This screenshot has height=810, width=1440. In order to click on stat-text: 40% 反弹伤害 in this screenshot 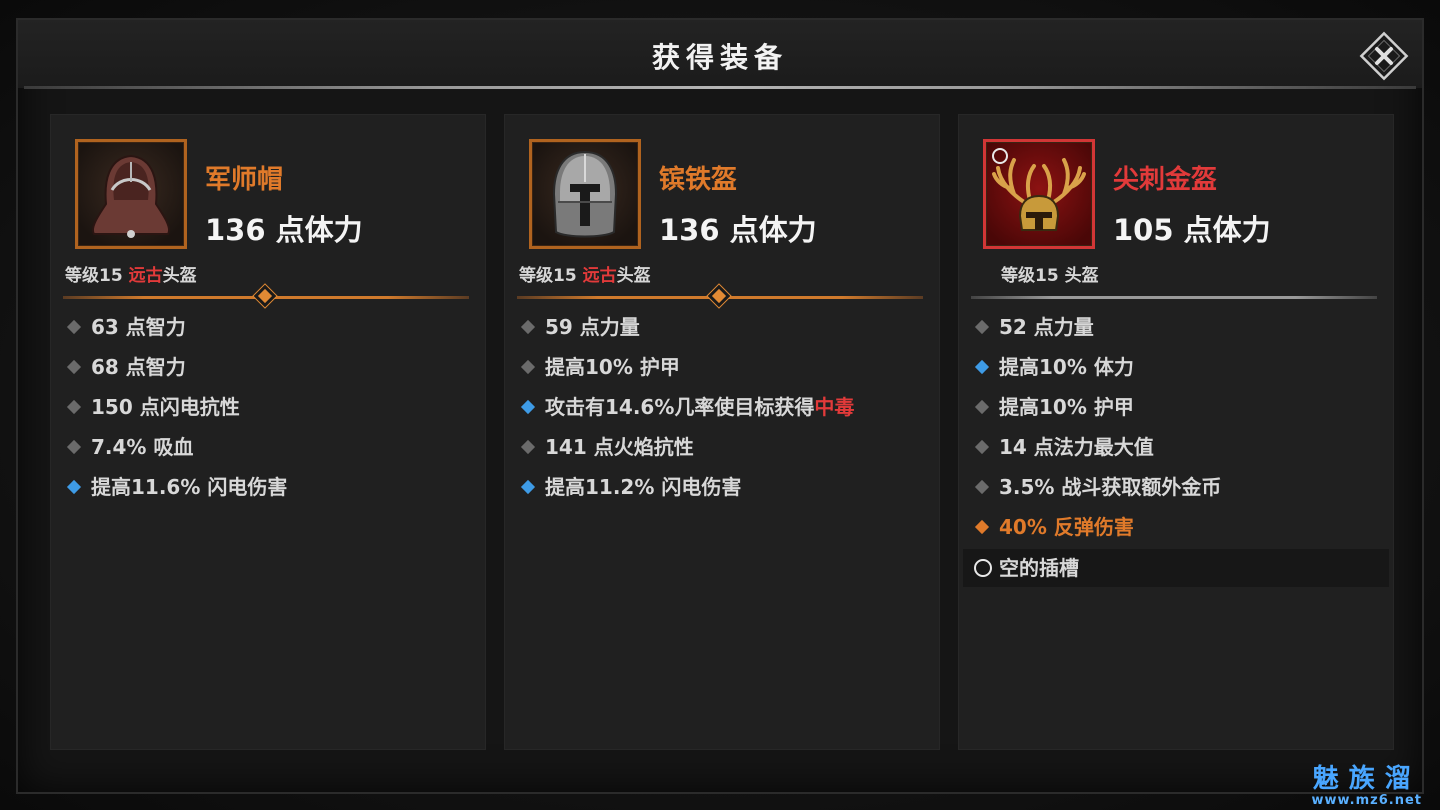, I will do `click(1066, 527)`.